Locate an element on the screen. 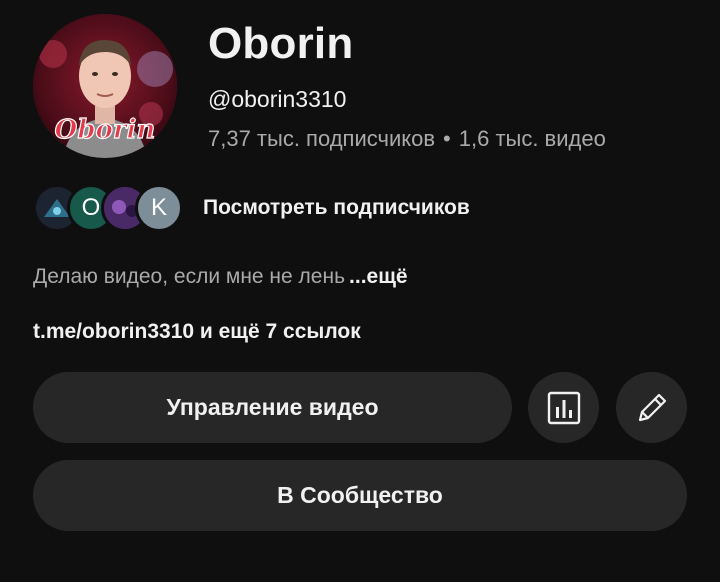  view-subscribers-row: O K Посмотреть подписчиков is located at coordinates (251, 208).